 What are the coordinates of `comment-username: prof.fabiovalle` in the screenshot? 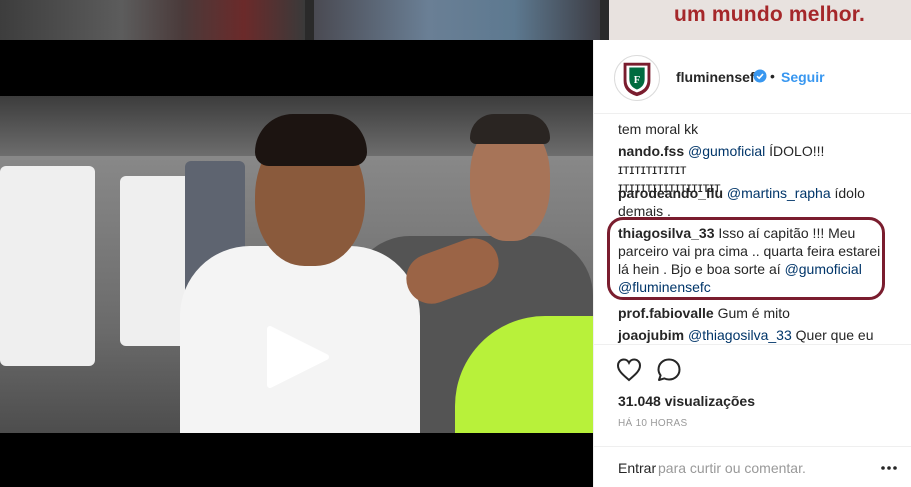 It's located at (666, 313).